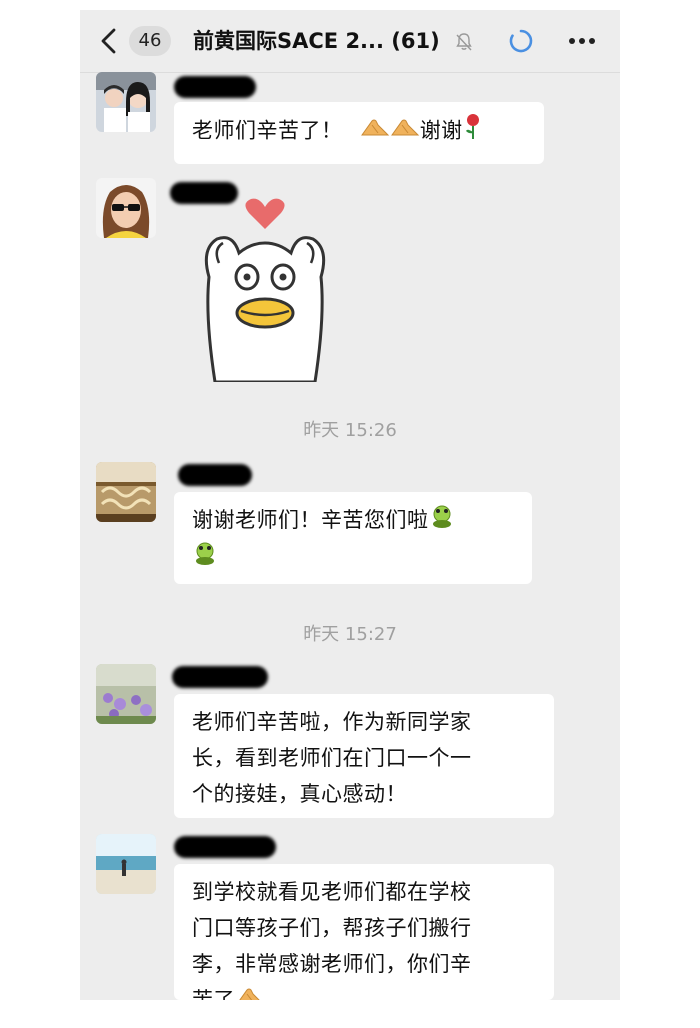 Image resolution: width=700 pixels, height=1028 pixels. Describe the element at coordinates (332, 892) in the screenshot. I see `message-text-line: 到学校就看见老师们都在学校` at that location.